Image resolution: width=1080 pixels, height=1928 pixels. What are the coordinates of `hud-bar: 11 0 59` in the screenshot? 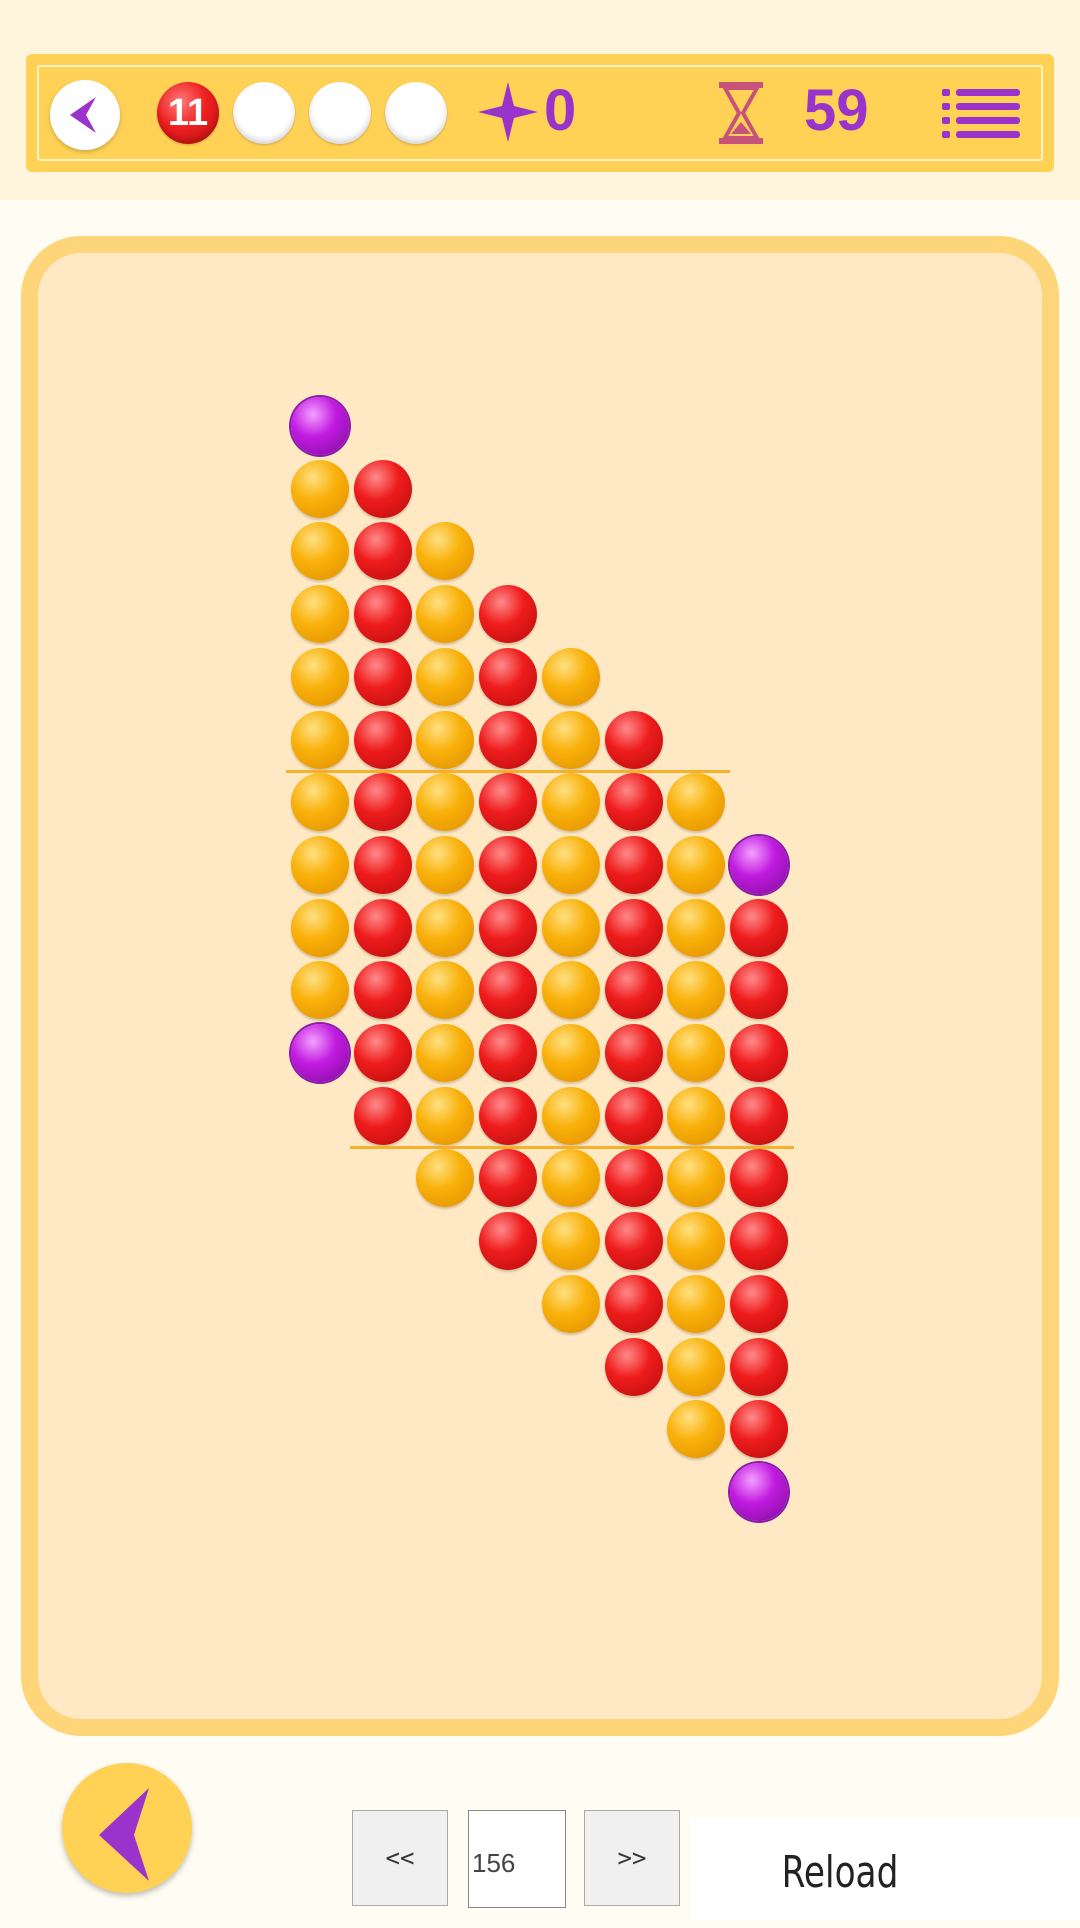 It's located at (540, 113).